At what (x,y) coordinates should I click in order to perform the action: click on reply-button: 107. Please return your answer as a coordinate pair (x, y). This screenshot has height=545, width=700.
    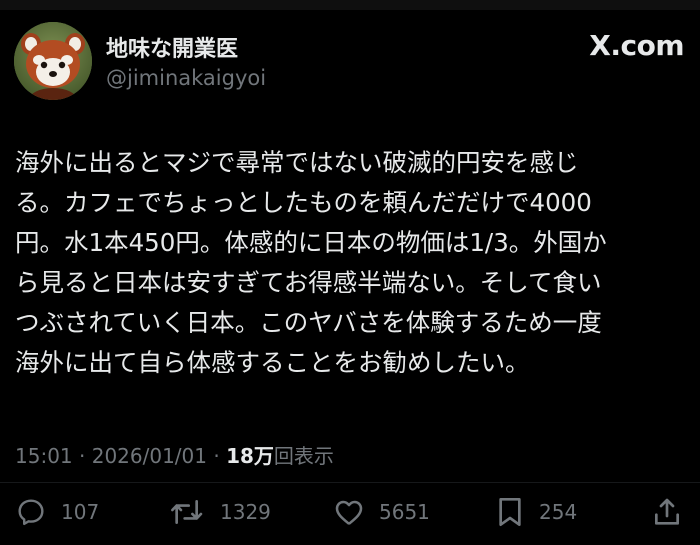
    Looking at the image, I should click on (57, 512).